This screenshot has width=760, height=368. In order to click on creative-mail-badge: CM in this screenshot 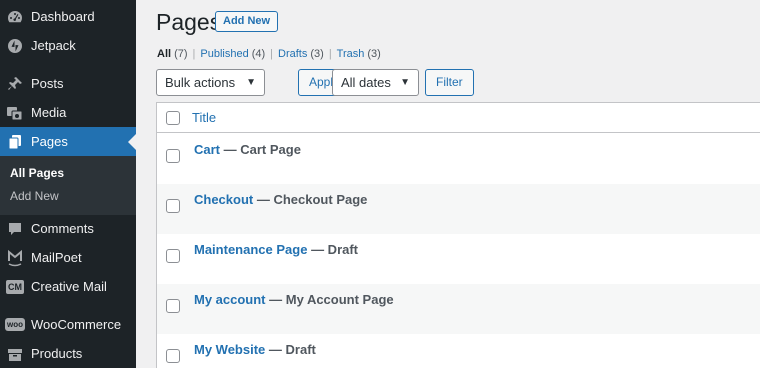, I will do `click(15, 286)`.